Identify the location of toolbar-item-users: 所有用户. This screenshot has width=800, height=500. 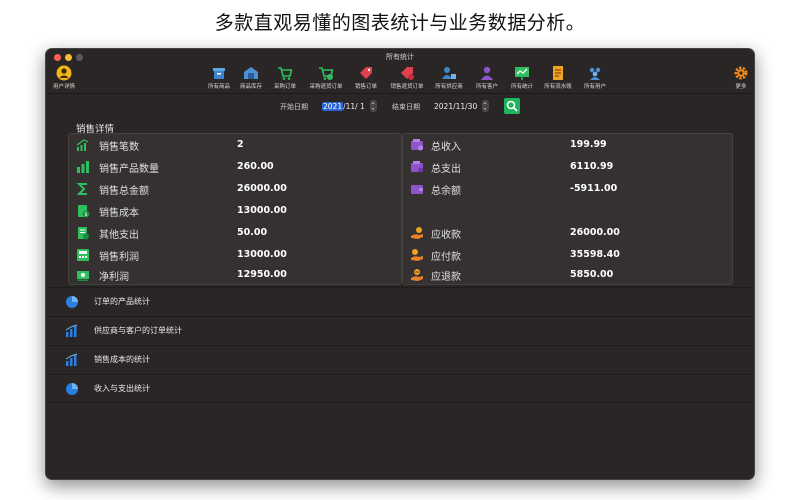
(595, 77).